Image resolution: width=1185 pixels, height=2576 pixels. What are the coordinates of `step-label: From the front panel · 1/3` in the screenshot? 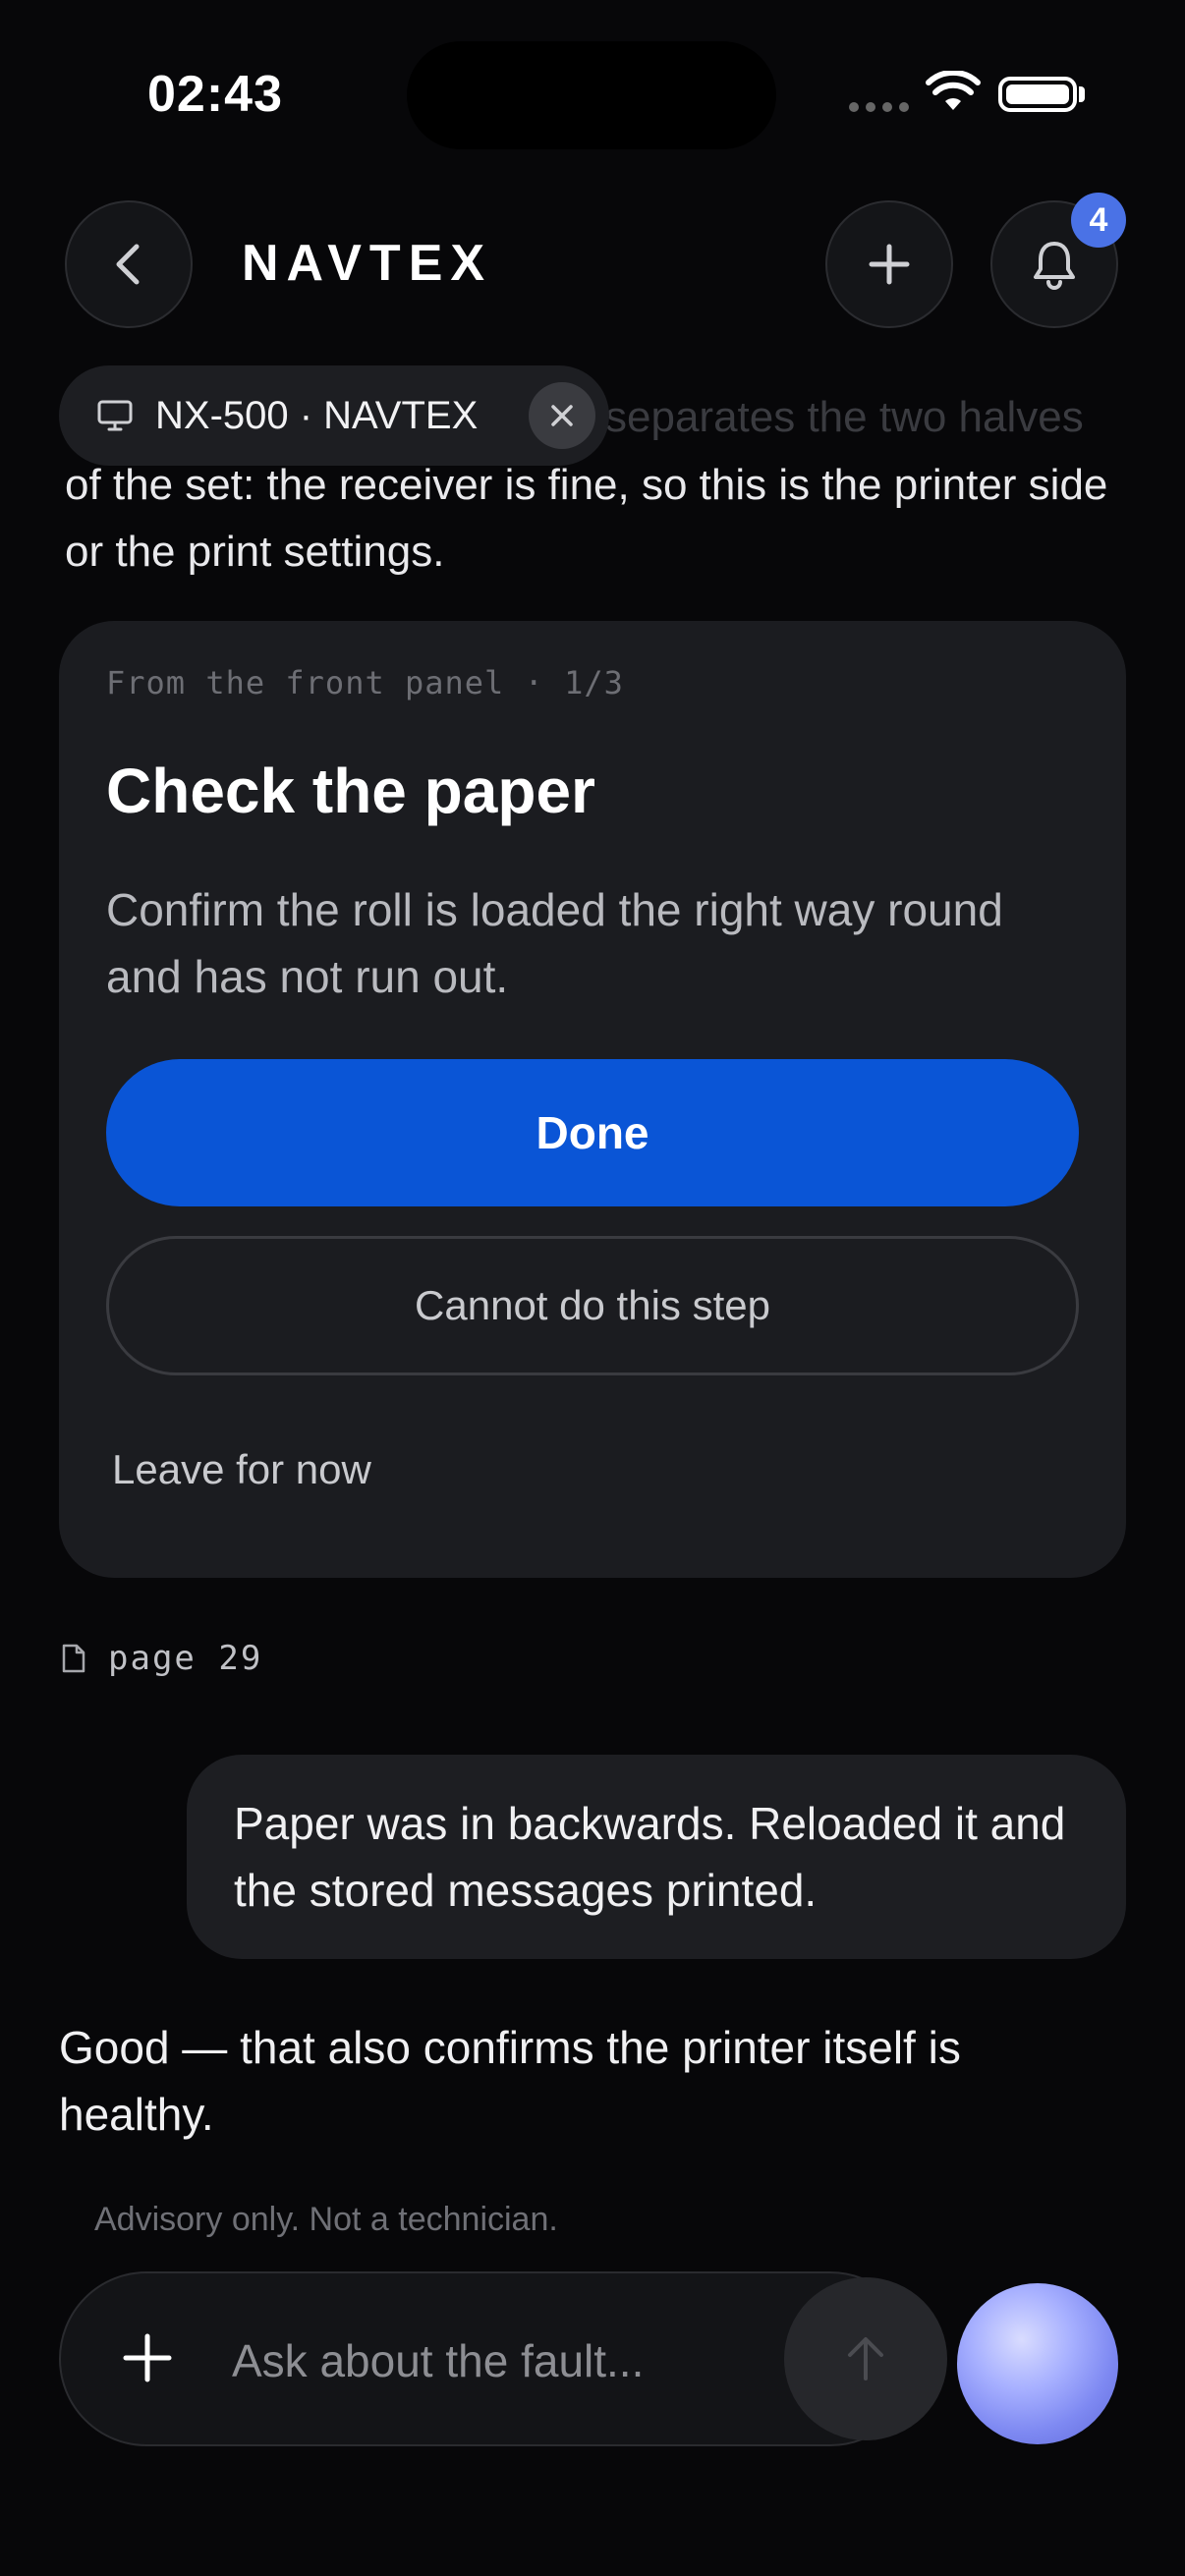 It's located at (365, 682).